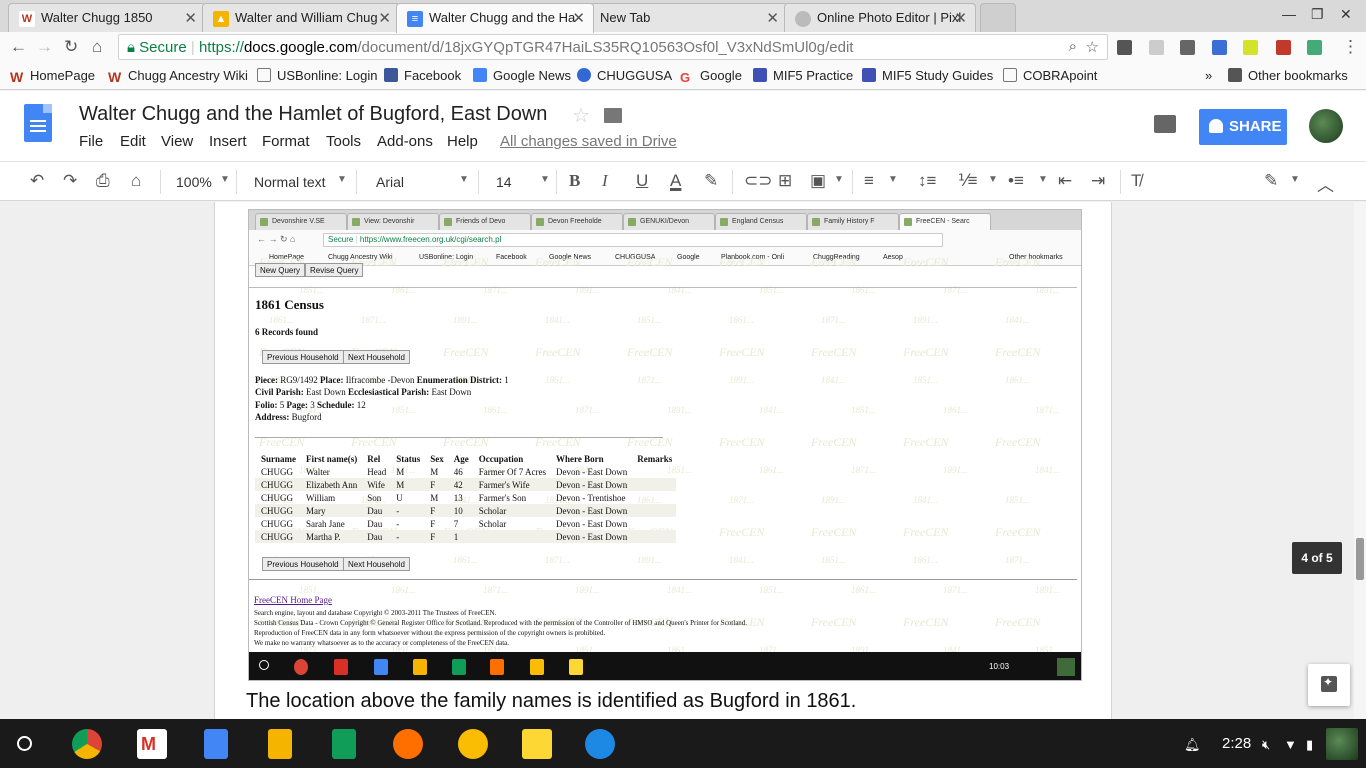 Image resolution: width=1366 pixels, height=768 pixels. What do you see at coordinates (87, 744) in the screenshot?
I see `chrome-icon` at bounding box center [87, 744].